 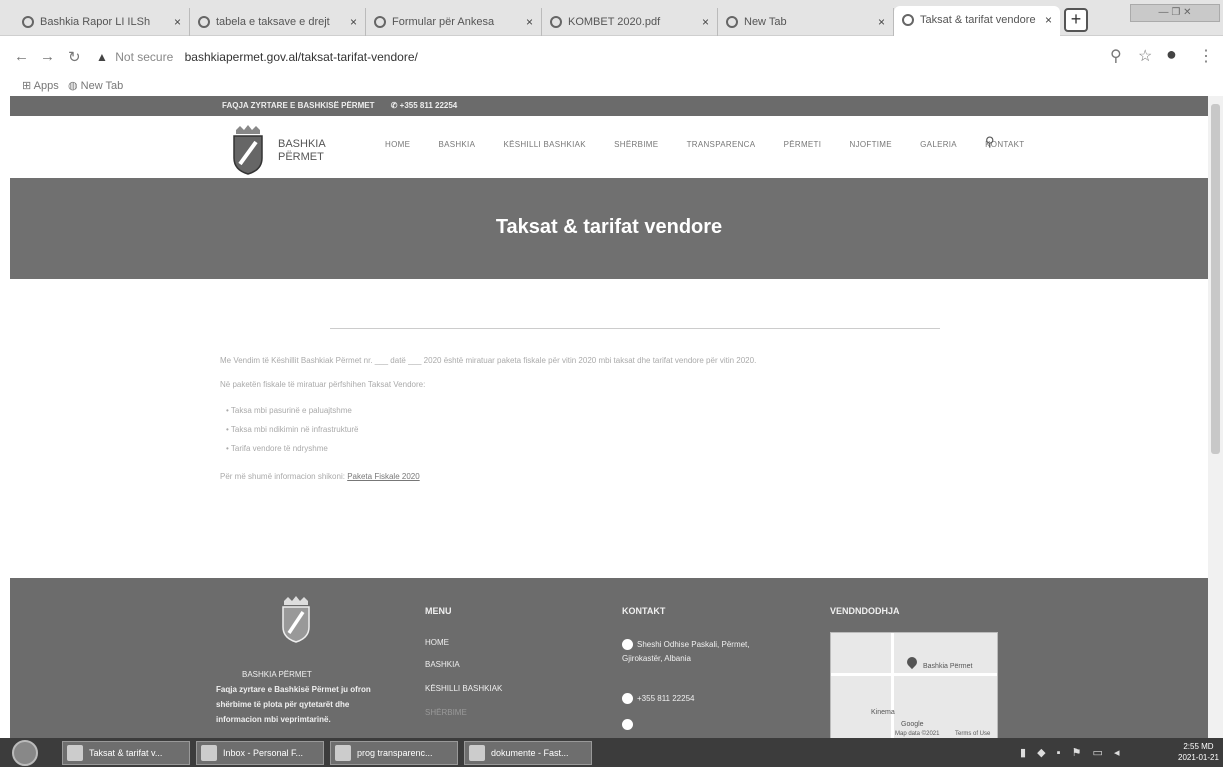 I want to click on browser-tab: tabela e taksave e drejt ×, so click(x=278, y=22).